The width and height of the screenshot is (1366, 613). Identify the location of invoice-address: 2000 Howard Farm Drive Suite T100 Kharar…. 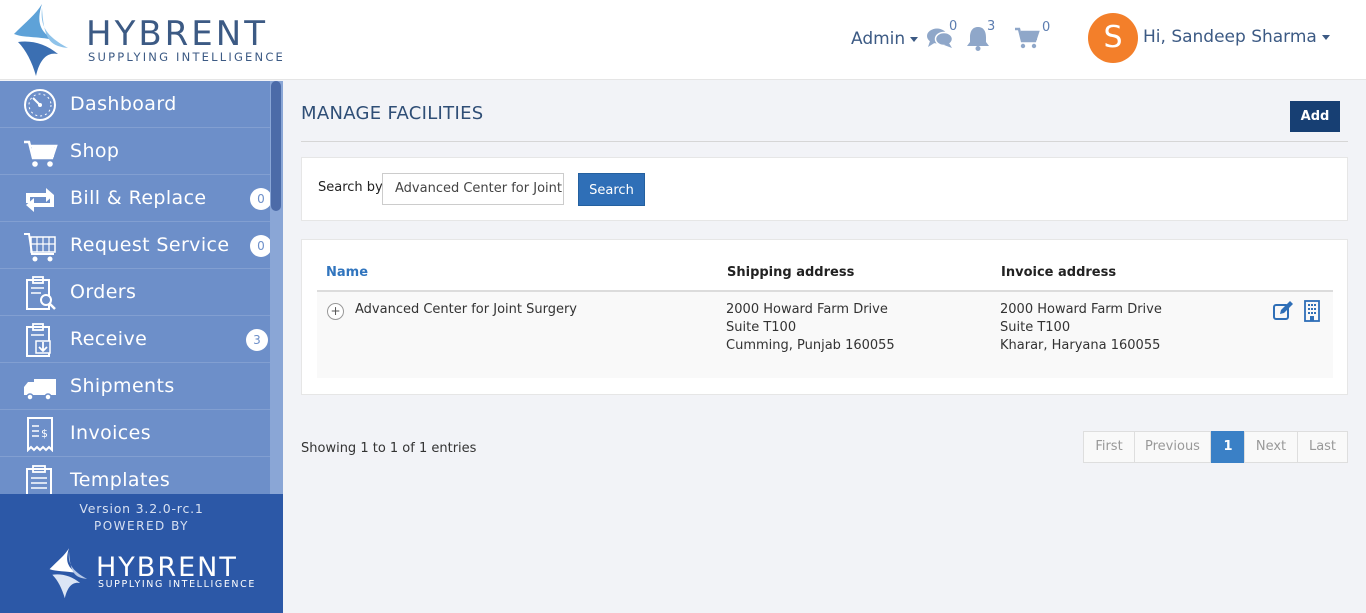
(1081, 328).